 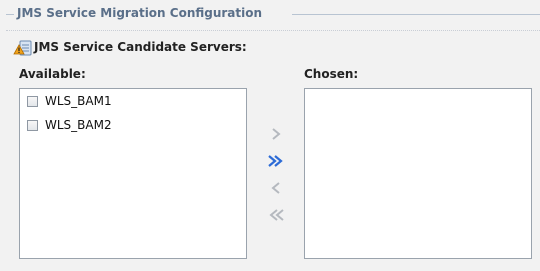 What do you see at coordinates (140, 13) in the screenshot?
I see `section-legend: JMS Service Migration Configuration` at bounding box center [140, 13].